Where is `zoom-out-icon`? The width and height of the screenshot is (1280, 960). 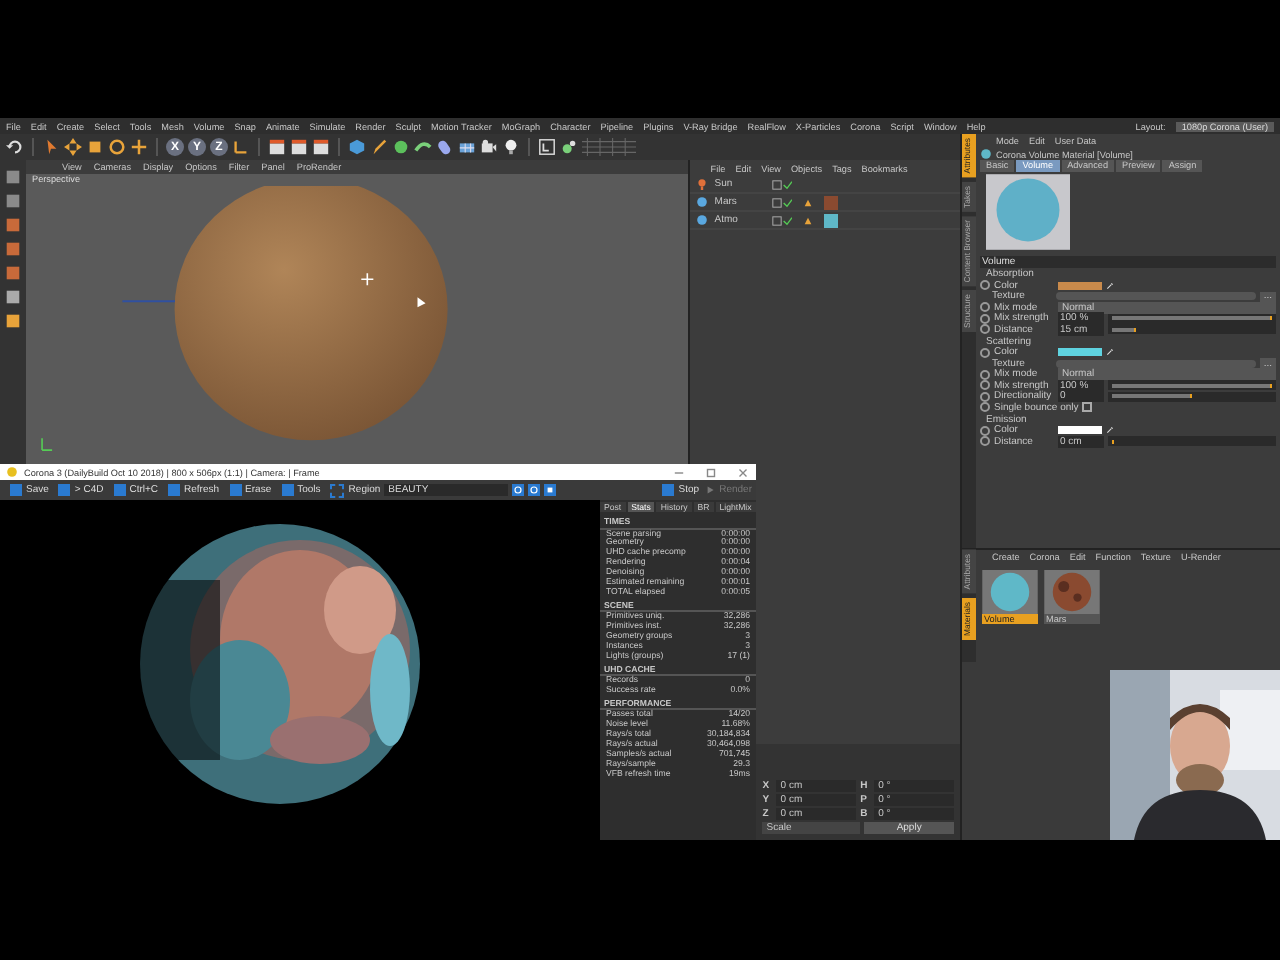
zoom-out-icon is located at coordinates (534, 490).